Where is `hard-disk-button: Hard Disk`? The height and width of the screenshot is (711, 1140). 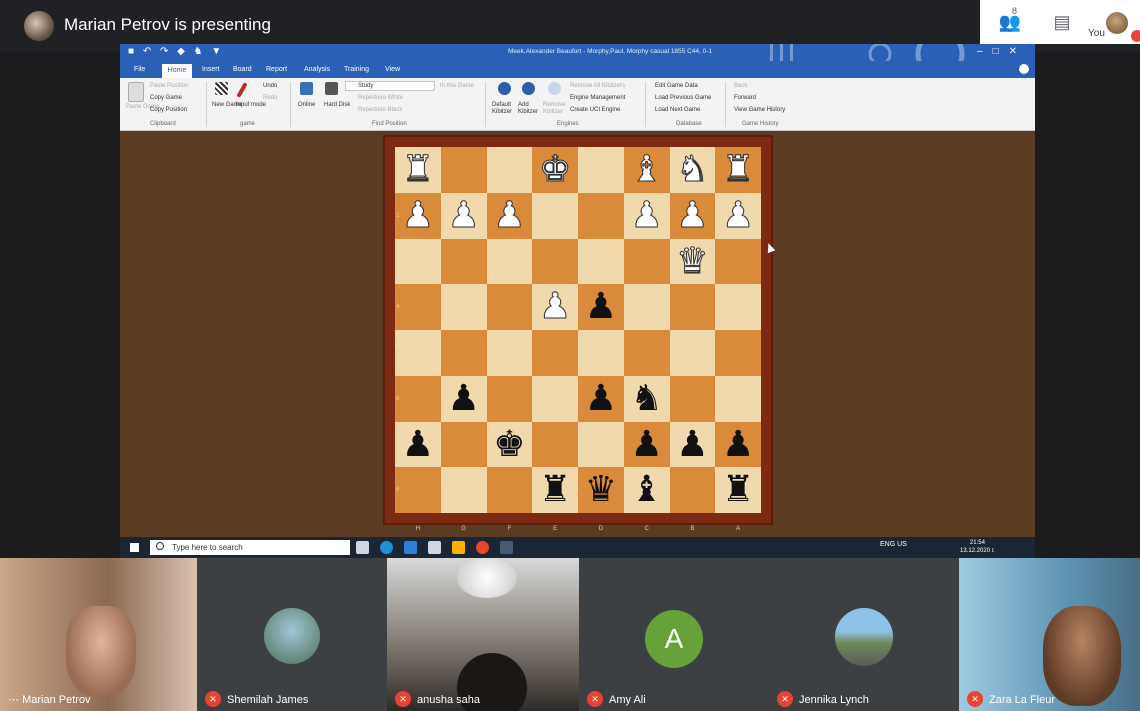 hard-disk-button: Hard Disk is located at coordinates (337, 105).